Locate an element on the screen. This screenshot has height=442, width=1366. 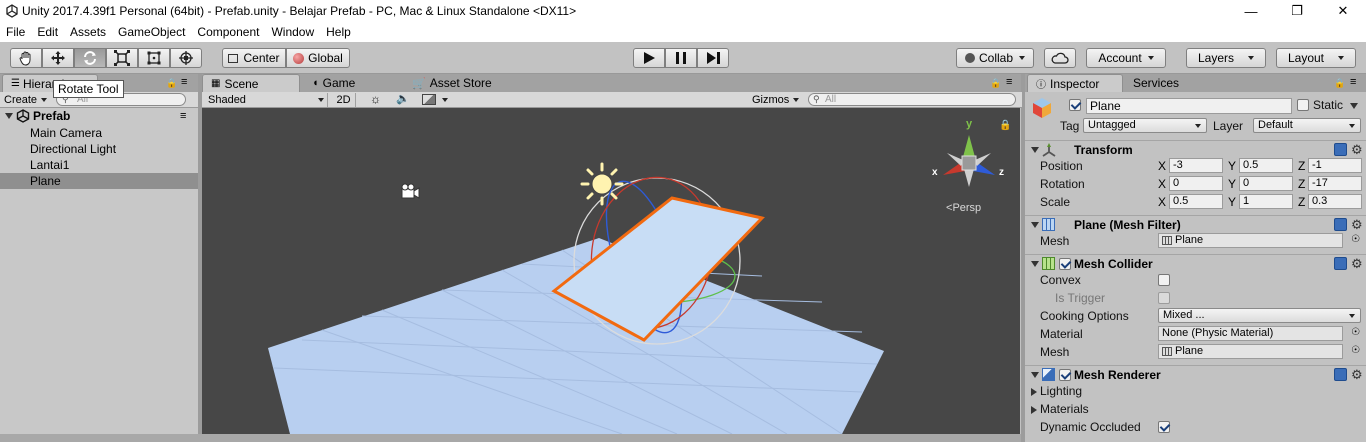
scene-lock-icon: 🔒 is located at coordinates (1005, 125).